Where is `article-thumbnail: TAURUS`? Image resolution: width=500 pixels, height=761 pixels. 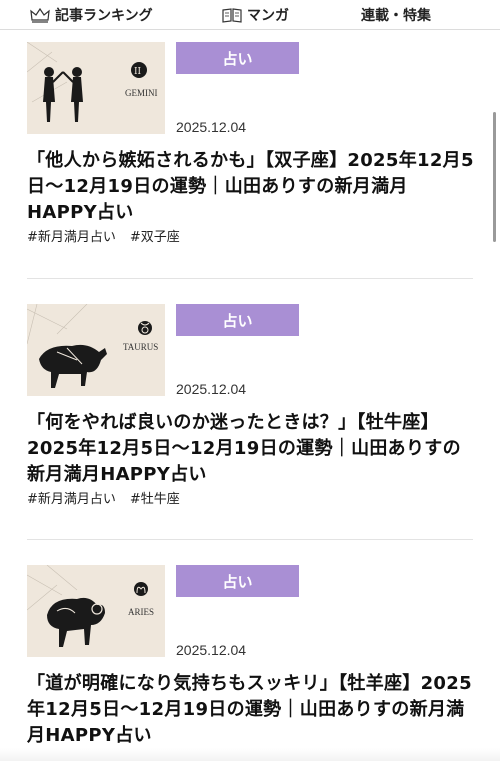
article-thumbnail: TAURUS is located at coordinates (96, 350).